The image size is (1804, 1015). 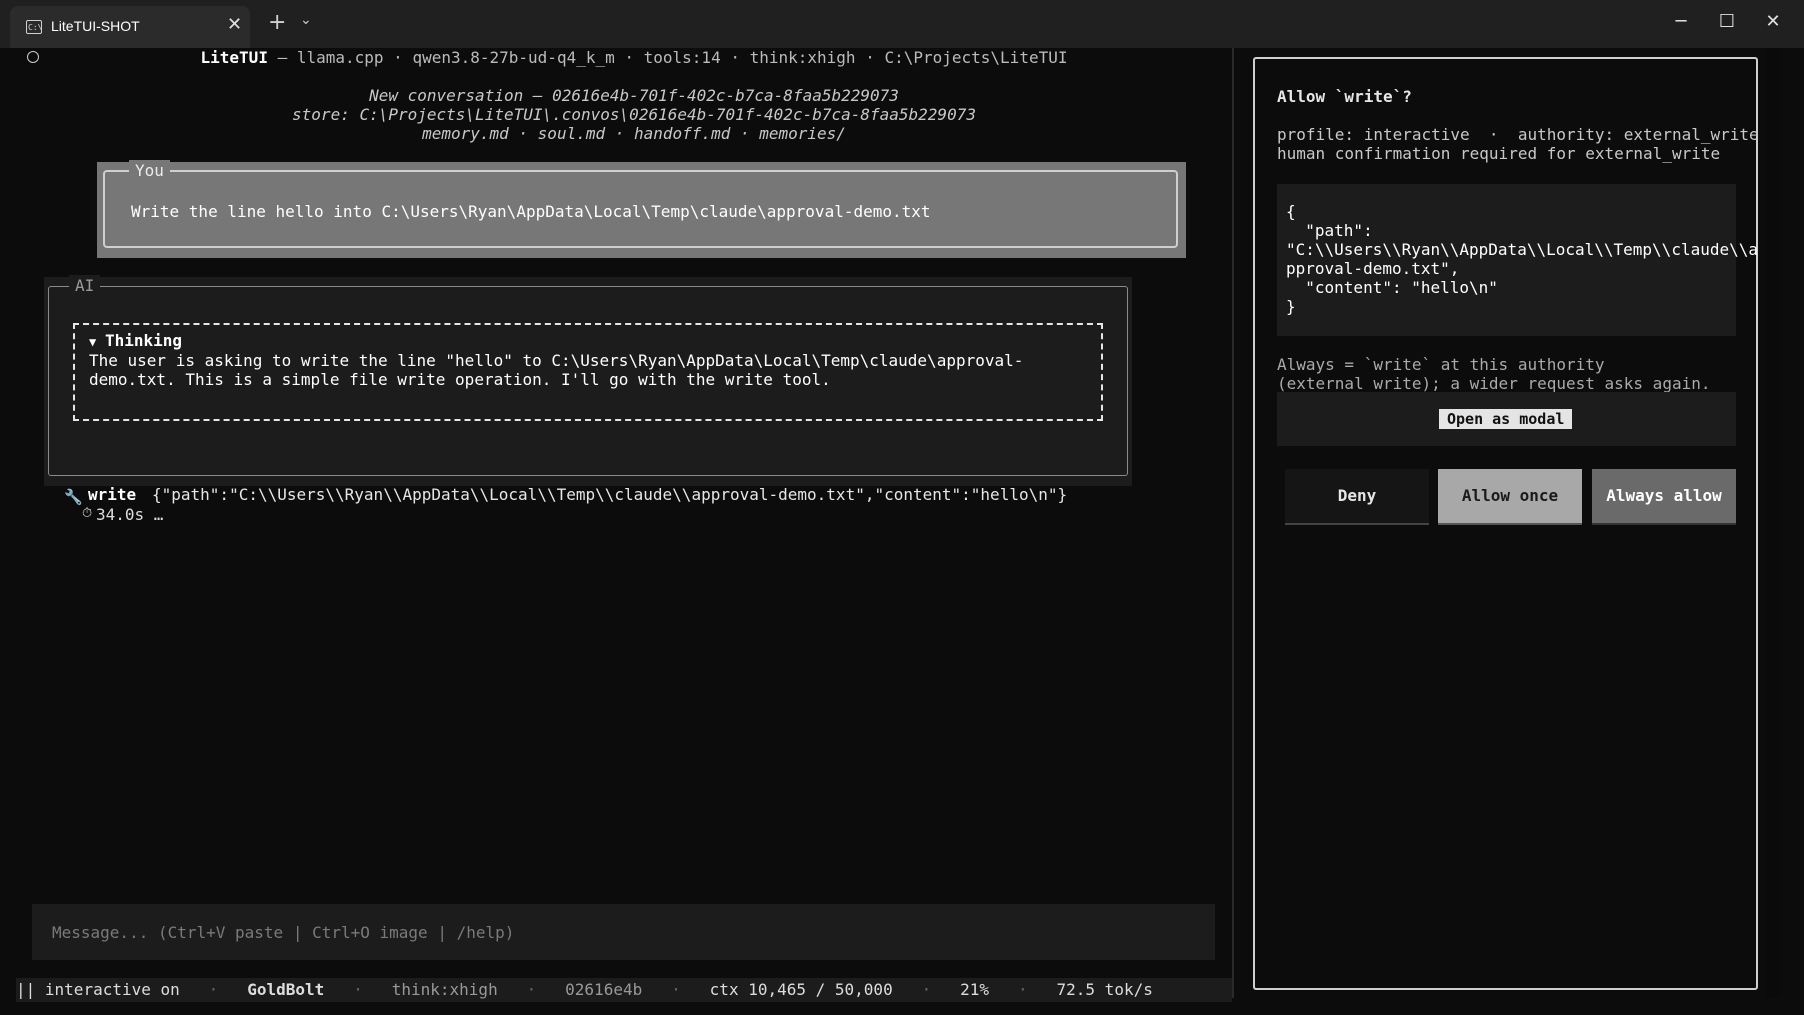 What do you see at coordinates (95, 26) in the screenshot?
I see `tab-title: LiteTUI-SHOT` at bounding box center [95, 26].